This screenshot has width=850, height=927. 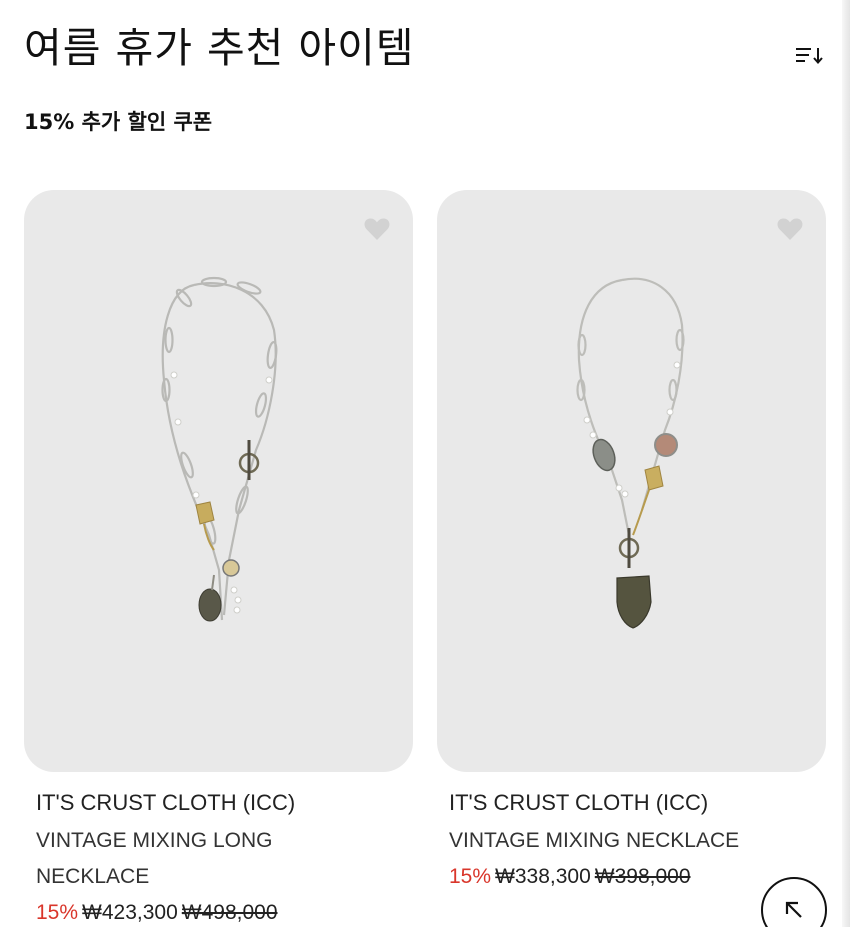 I want to click on sort-button, so click(x=809, y=56).